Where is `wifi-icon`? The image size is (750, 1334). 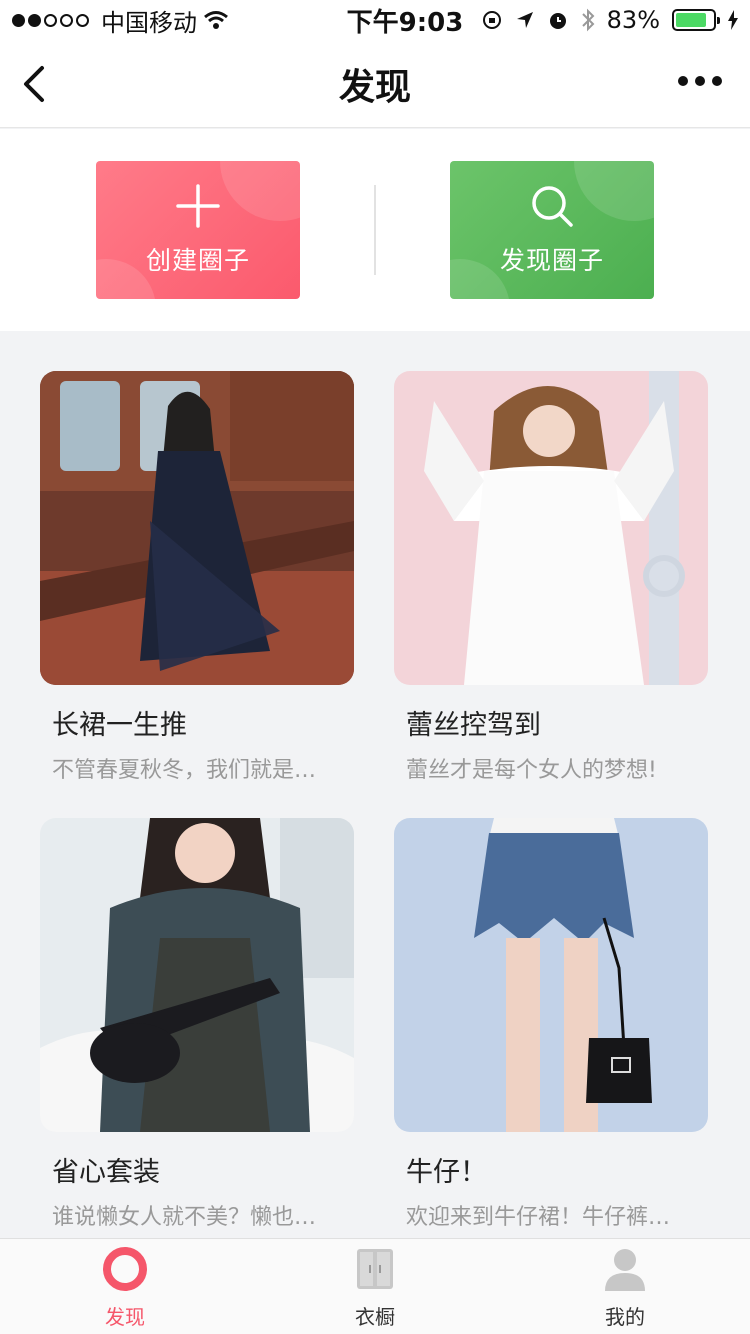 wifi-icon is located at coordinates (216, 20).